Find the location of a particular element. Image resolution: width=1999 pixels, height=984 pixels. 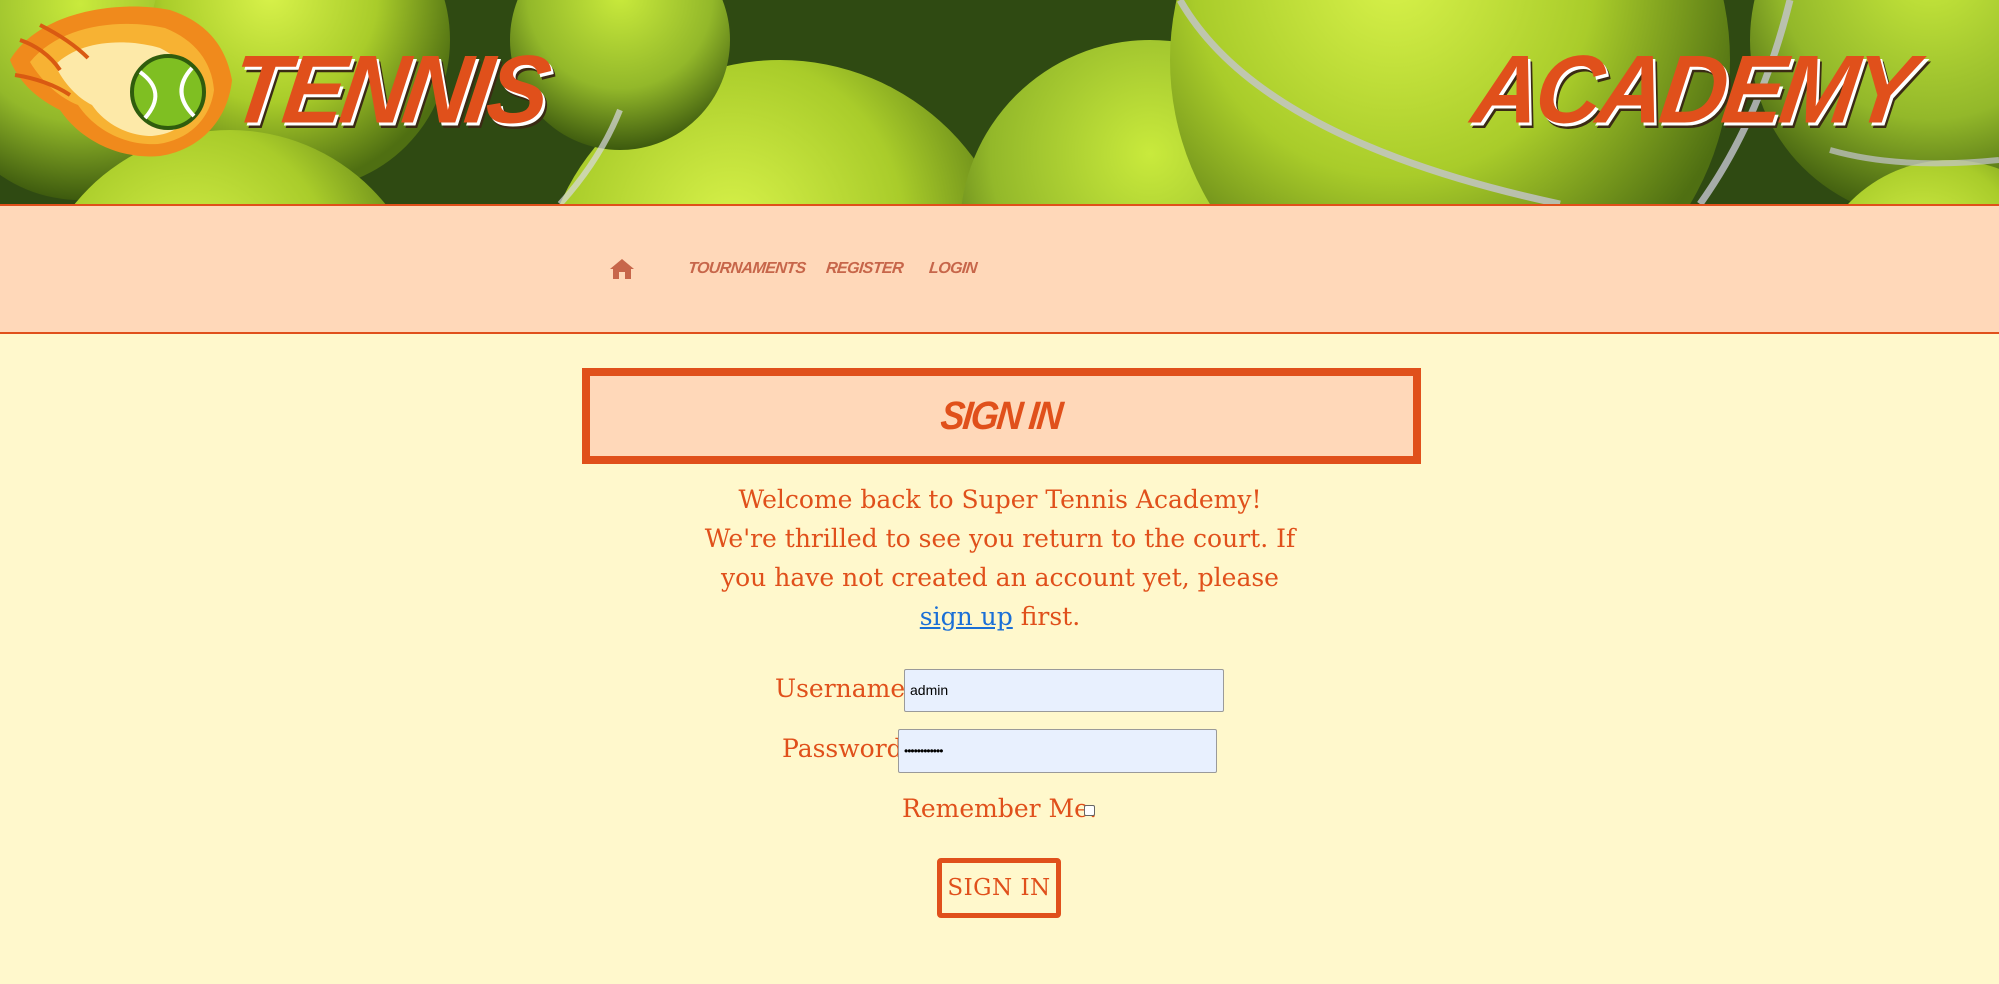

page-title-box: SIGN IN is located at coordinates (1001, 416).